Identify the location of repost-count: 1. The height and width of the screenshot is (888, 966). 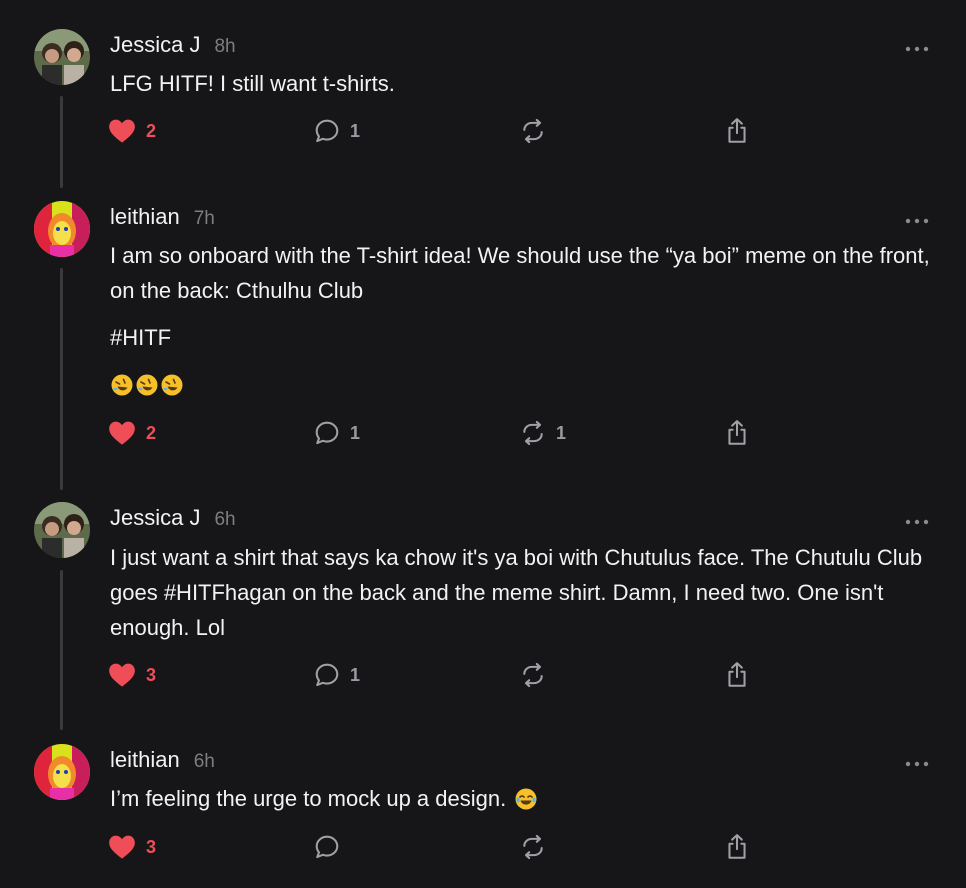
(561, 432).